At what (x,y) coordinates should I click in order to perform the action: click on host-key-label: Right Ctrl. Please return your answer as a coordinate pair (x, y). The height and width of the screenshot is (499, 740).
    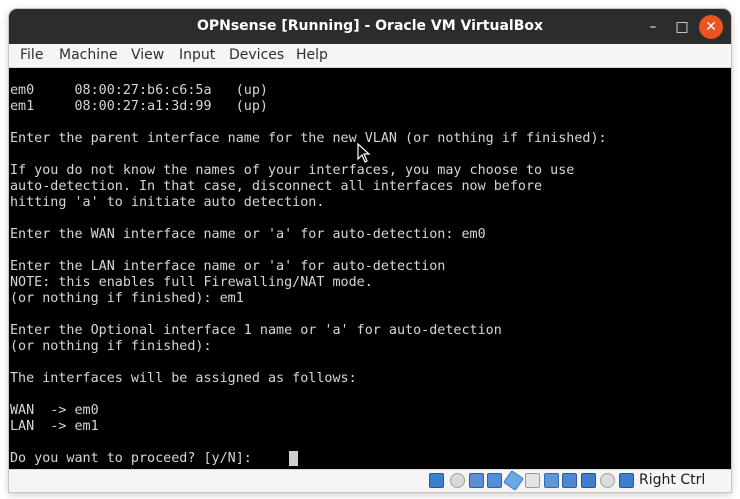
    Looking at the image, I should click on (672, 480).